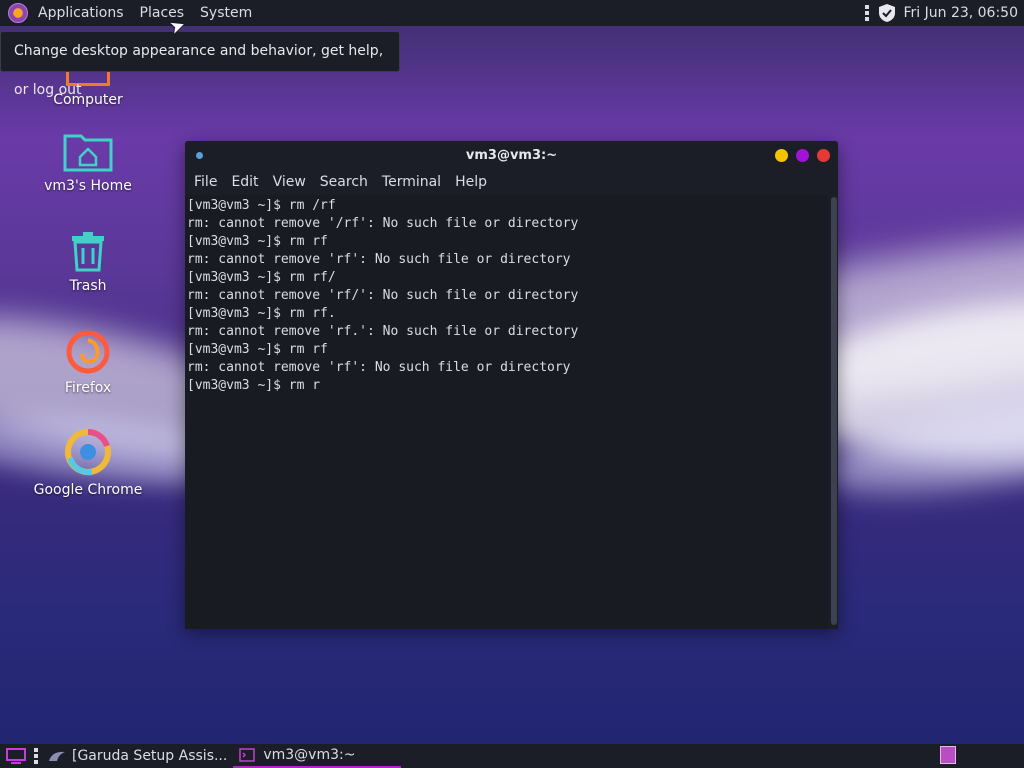 This screenshot has height=768, width=1024. I want to click on window-controls, so click(802, 155).